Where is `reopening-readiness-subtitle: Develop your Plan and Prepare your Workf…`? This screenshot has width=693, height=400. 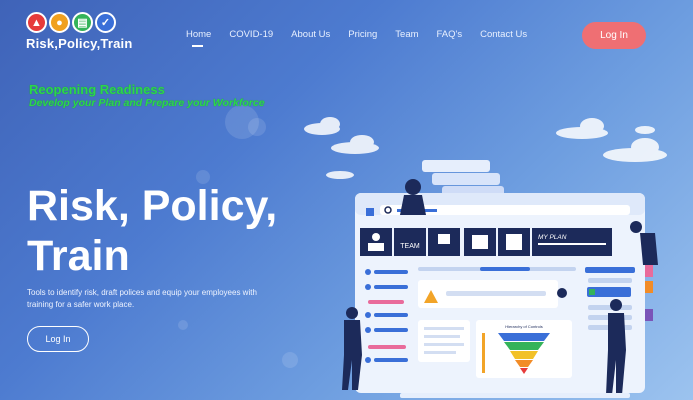 reopening-readiness-subtitle: Develop your Plan and Prepare your Workf… is located at coordinates (147, 103).